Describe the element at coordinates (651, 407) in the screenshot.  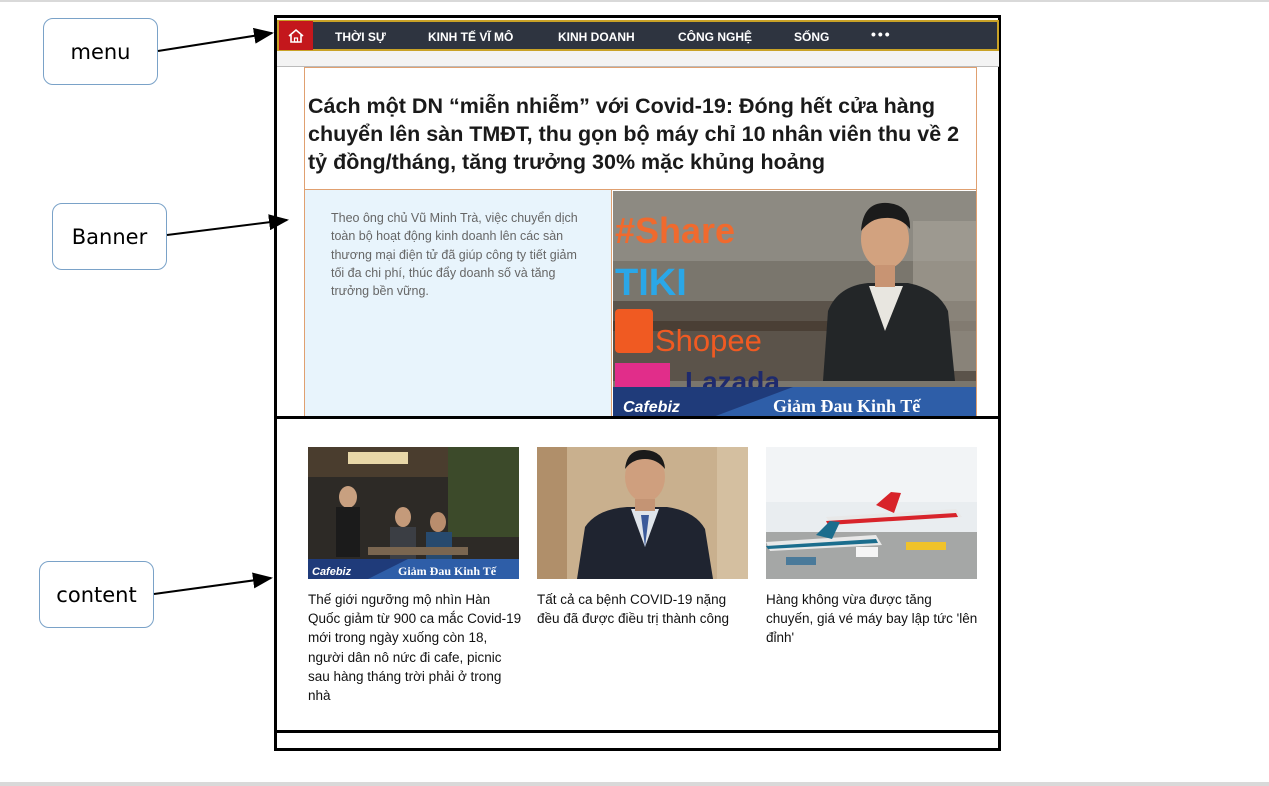
I see `banner-image-footer-left: Cafebiz` at that location.